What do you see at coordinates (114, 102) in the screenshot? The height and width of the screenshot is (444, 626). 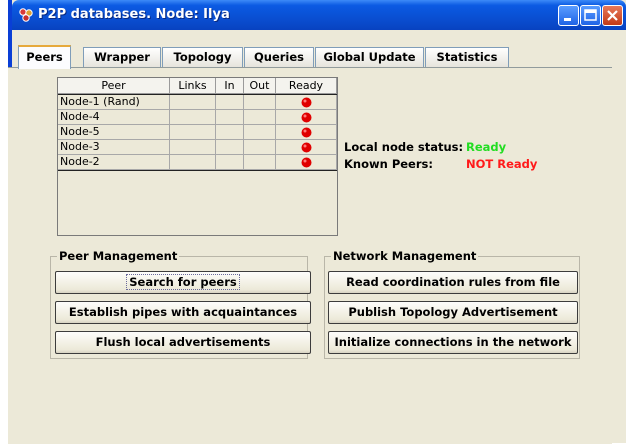 I see `peer-cell: Node-1 (Rand)` at bounding box center [114, 102].